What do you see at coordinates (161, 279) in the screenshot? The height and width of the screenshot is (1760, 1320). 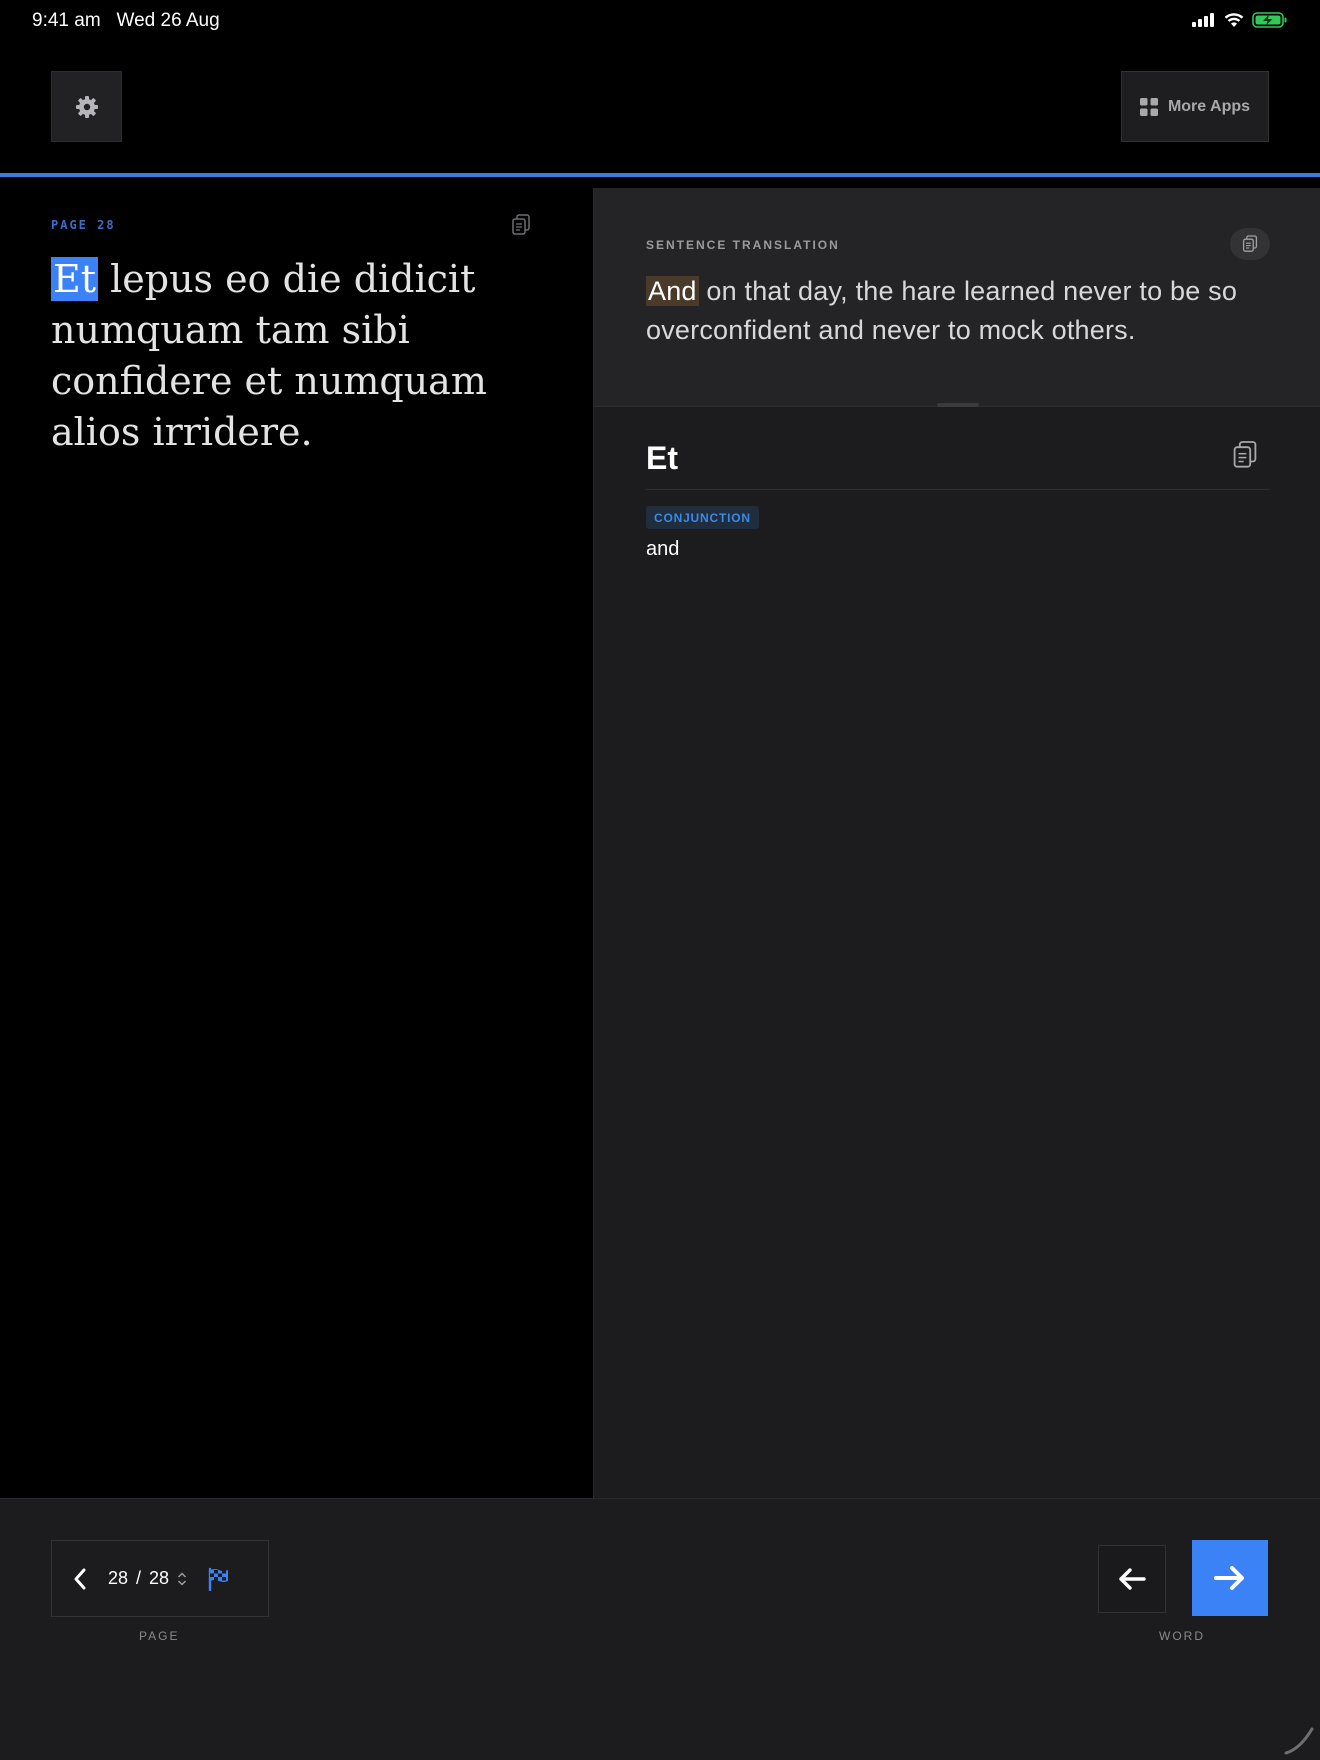 I see `latin-word: lepus` at bounding box center [161, 279].